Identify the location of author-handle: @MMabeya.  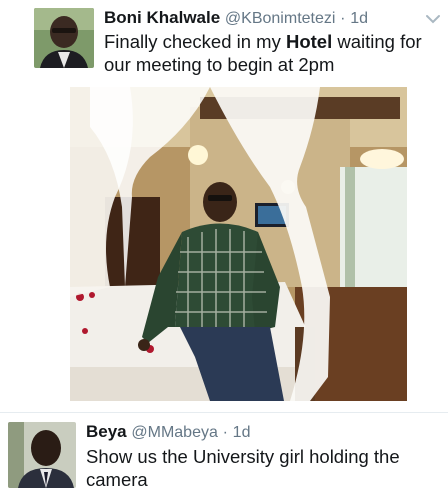
(174, 432).